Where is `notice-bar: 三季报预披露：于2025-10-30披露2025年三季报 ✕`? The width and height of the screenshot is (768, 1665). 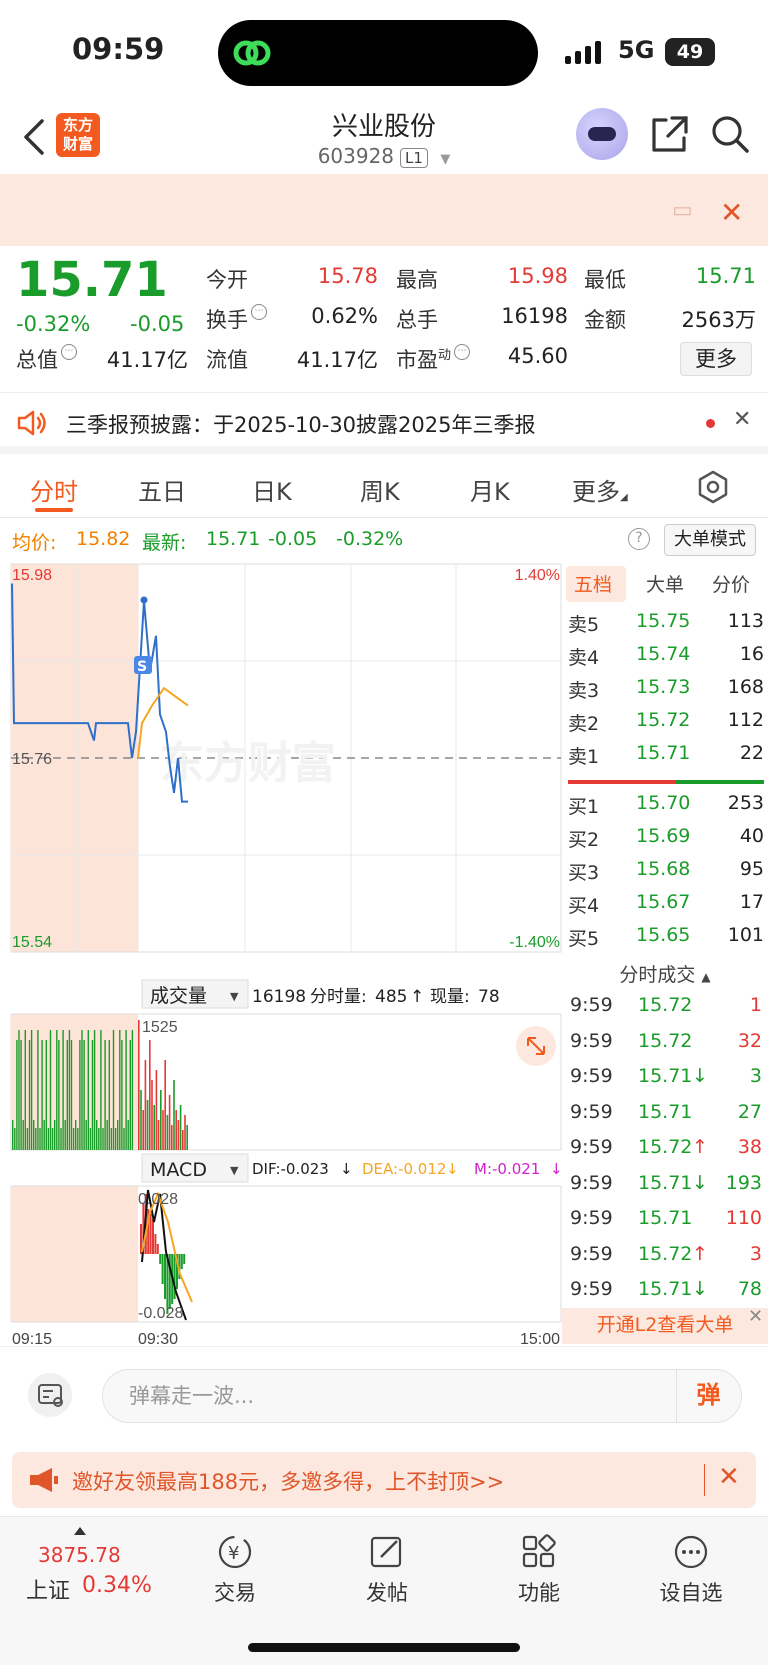
notice-bar: 三季报预披露：于2025-10-30披露2025年三季报 ✕ is located at coordinates (384, 423).